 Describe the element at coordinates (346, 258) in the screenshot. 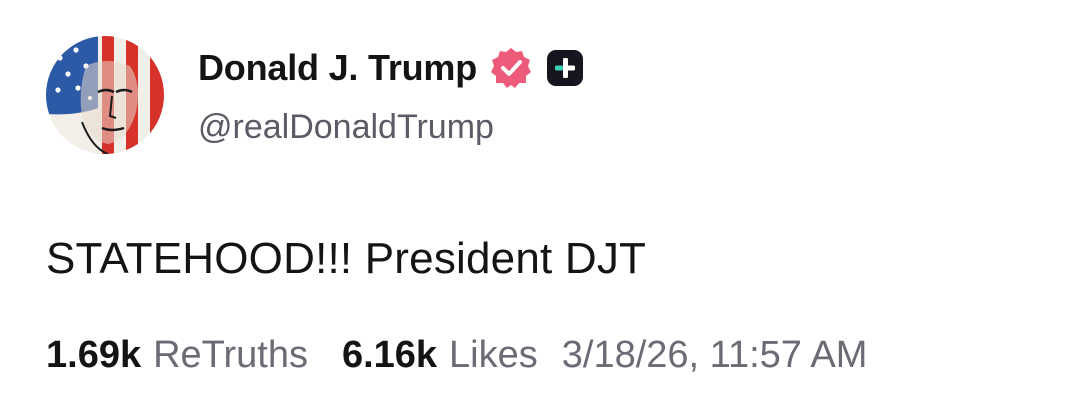

I see `post-text: STATEHOOD!!! President DJT` at that location.